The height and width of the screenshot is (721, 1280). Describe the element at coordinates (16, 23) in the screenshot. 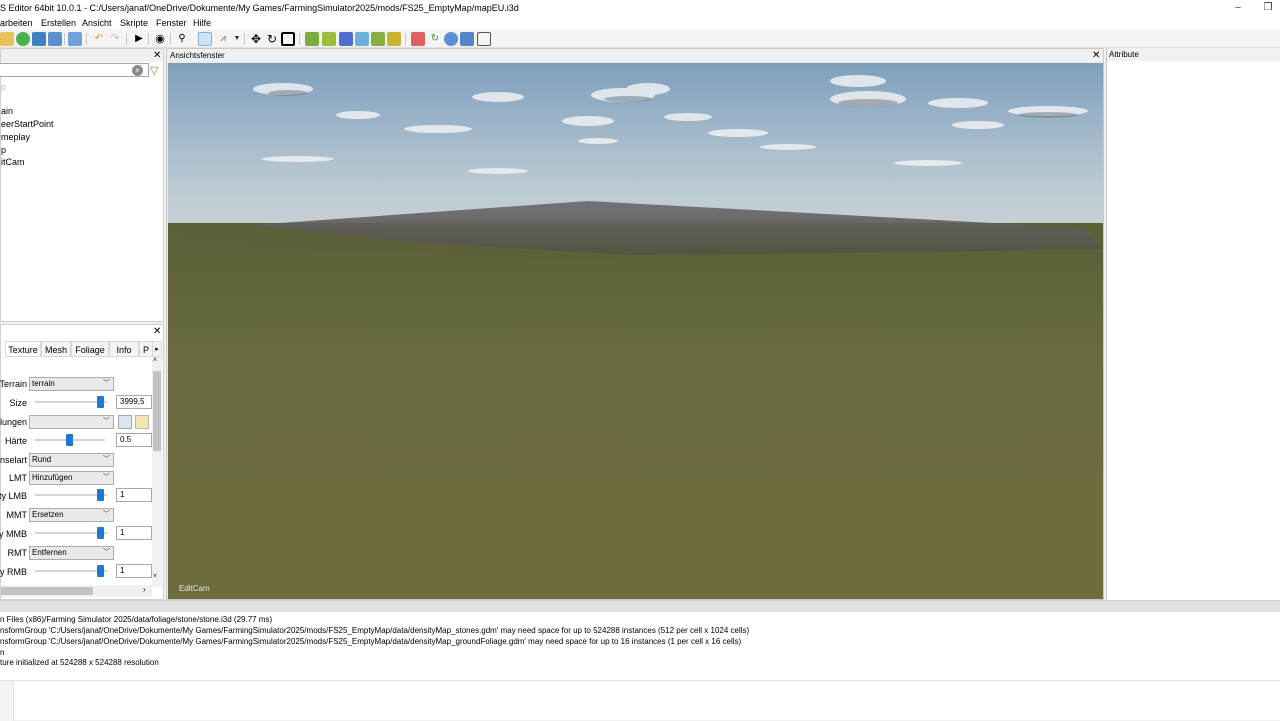

I see `menu-bearbeiten: arbeiten` at that location.